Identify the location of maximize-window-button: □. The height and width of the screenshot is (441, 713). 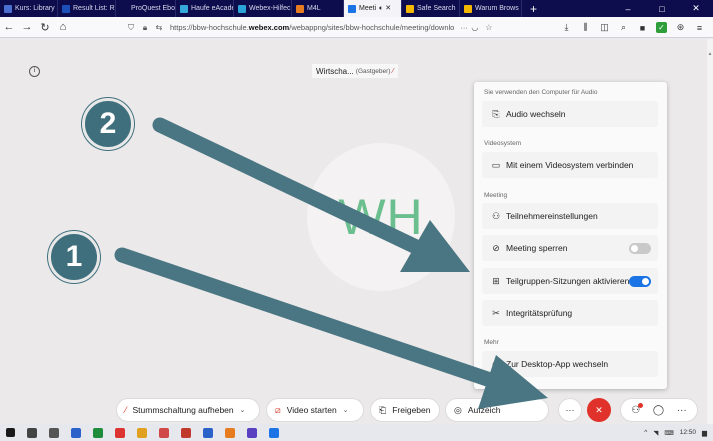
(662, 9).